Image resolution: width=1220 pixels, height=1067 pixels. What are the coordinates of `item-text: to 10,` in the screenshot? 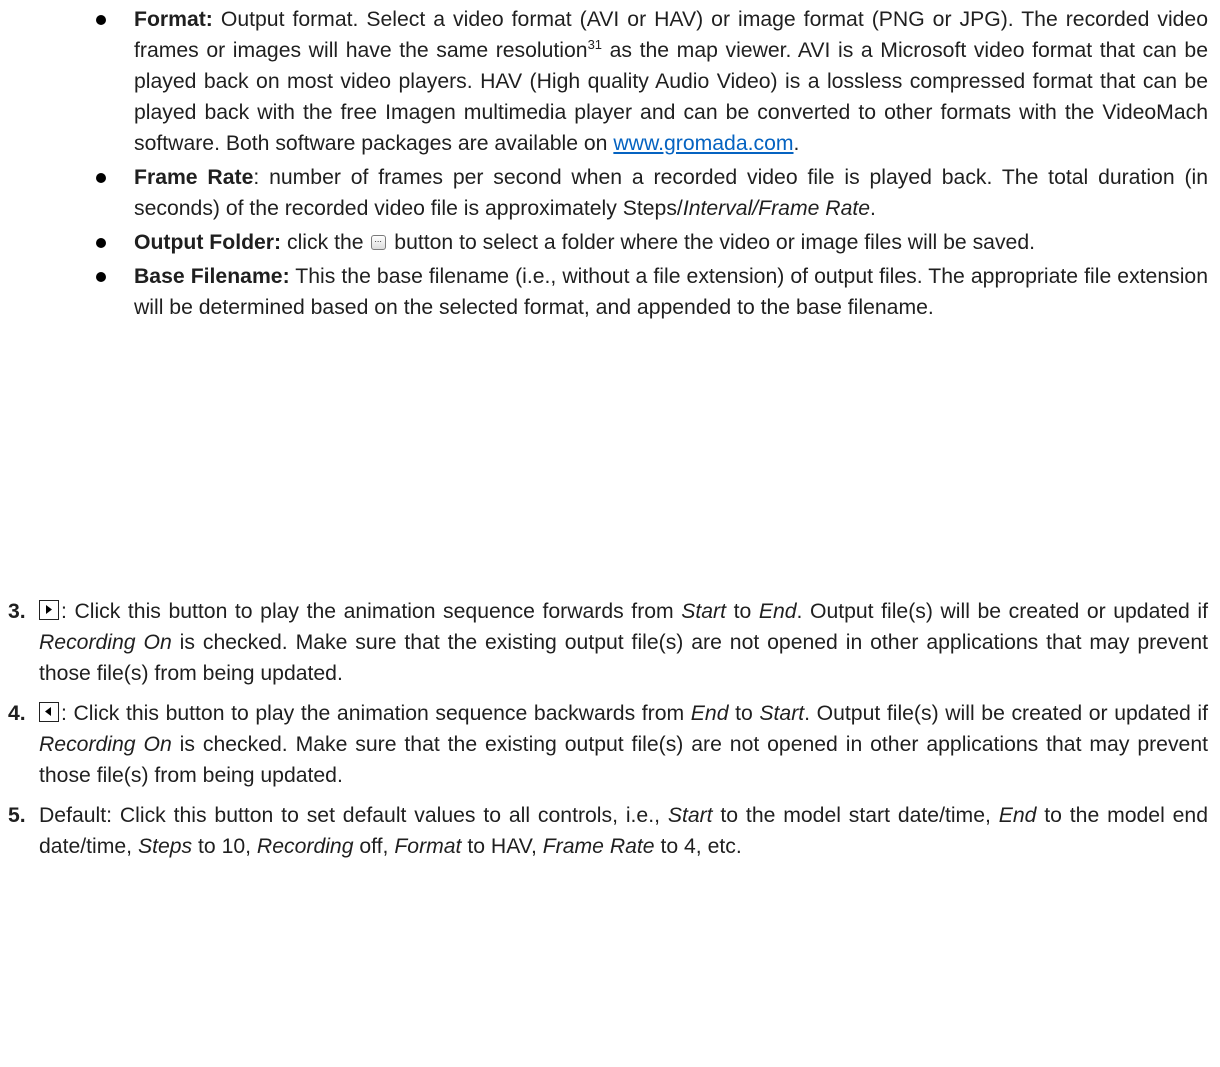 It's located at (224, 846).